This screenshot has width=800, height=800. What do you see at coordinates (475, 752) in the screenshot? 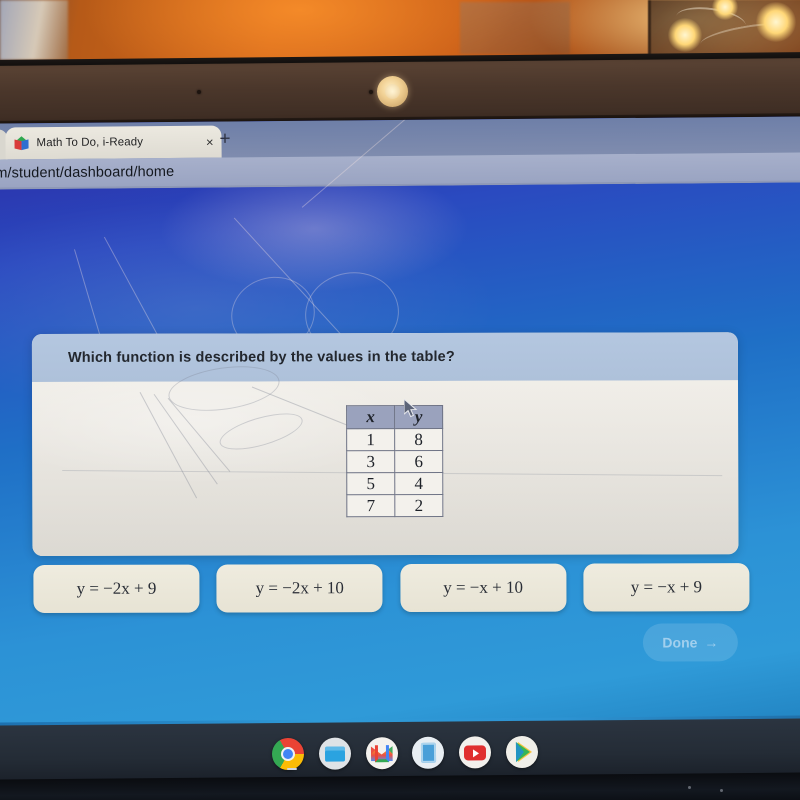
I see `youtube-icon` at bounding box center [475, 752].